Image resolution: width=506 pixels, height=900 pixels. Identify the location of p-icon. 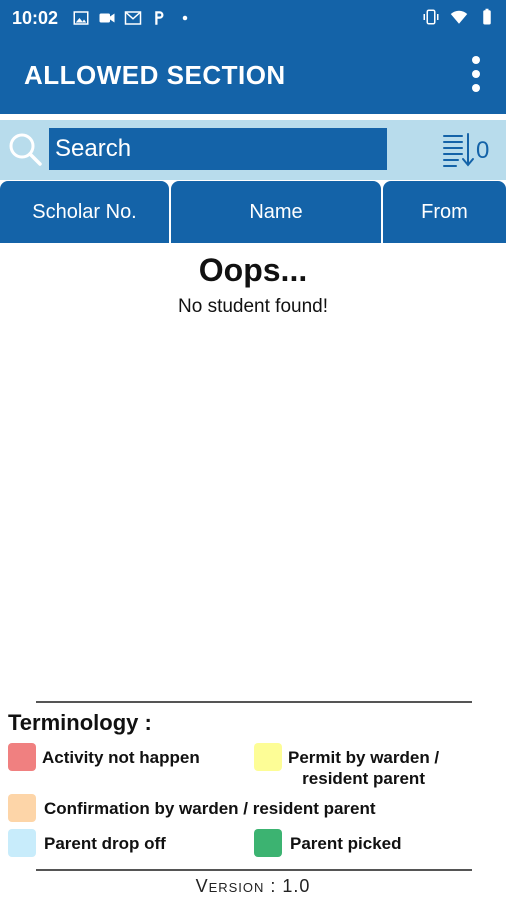
(159, 18).